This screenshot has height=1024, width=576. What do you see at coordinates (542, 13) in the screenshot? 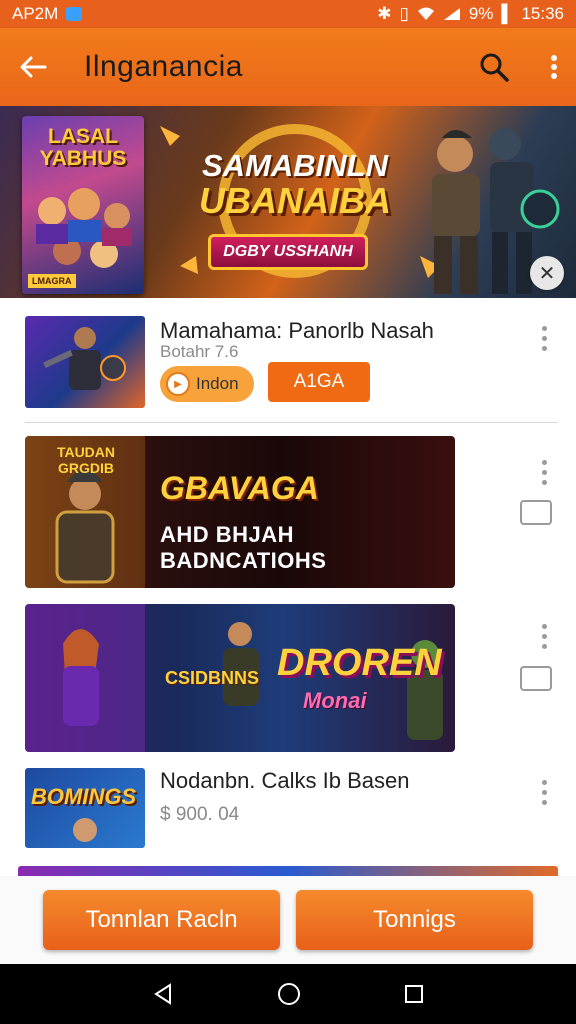
I see `clock: 15:36` at bounding box center [542, 13].